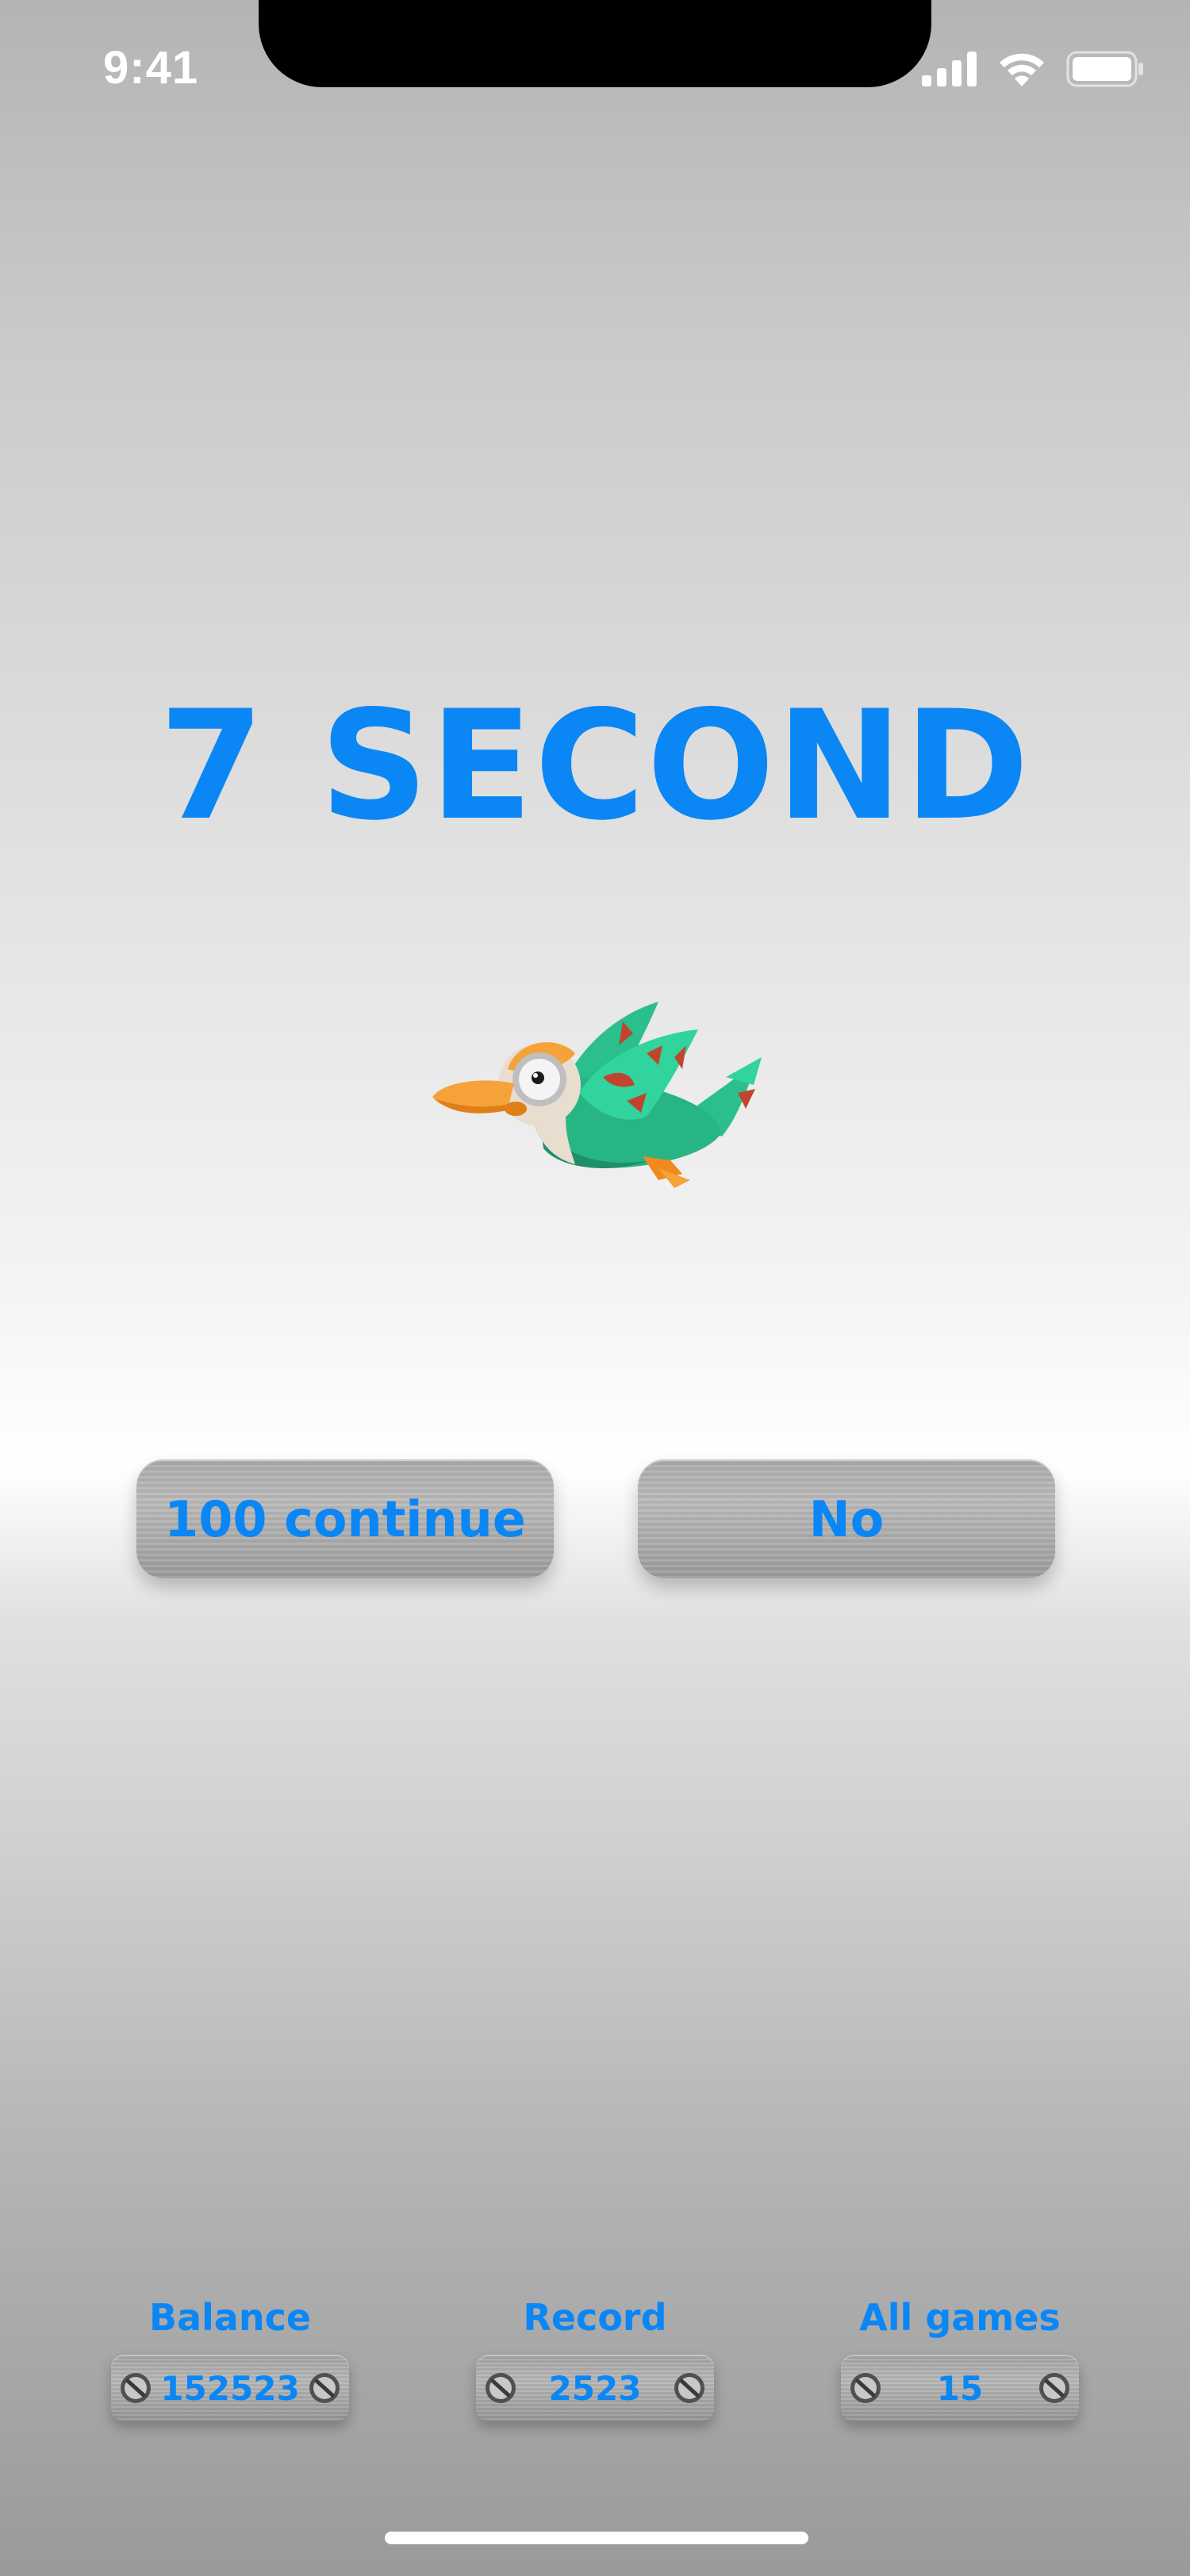 Image resolution: width=1190 pixels, height=2576 pixels. I want to click on battery-icon, so click(1104, 69).